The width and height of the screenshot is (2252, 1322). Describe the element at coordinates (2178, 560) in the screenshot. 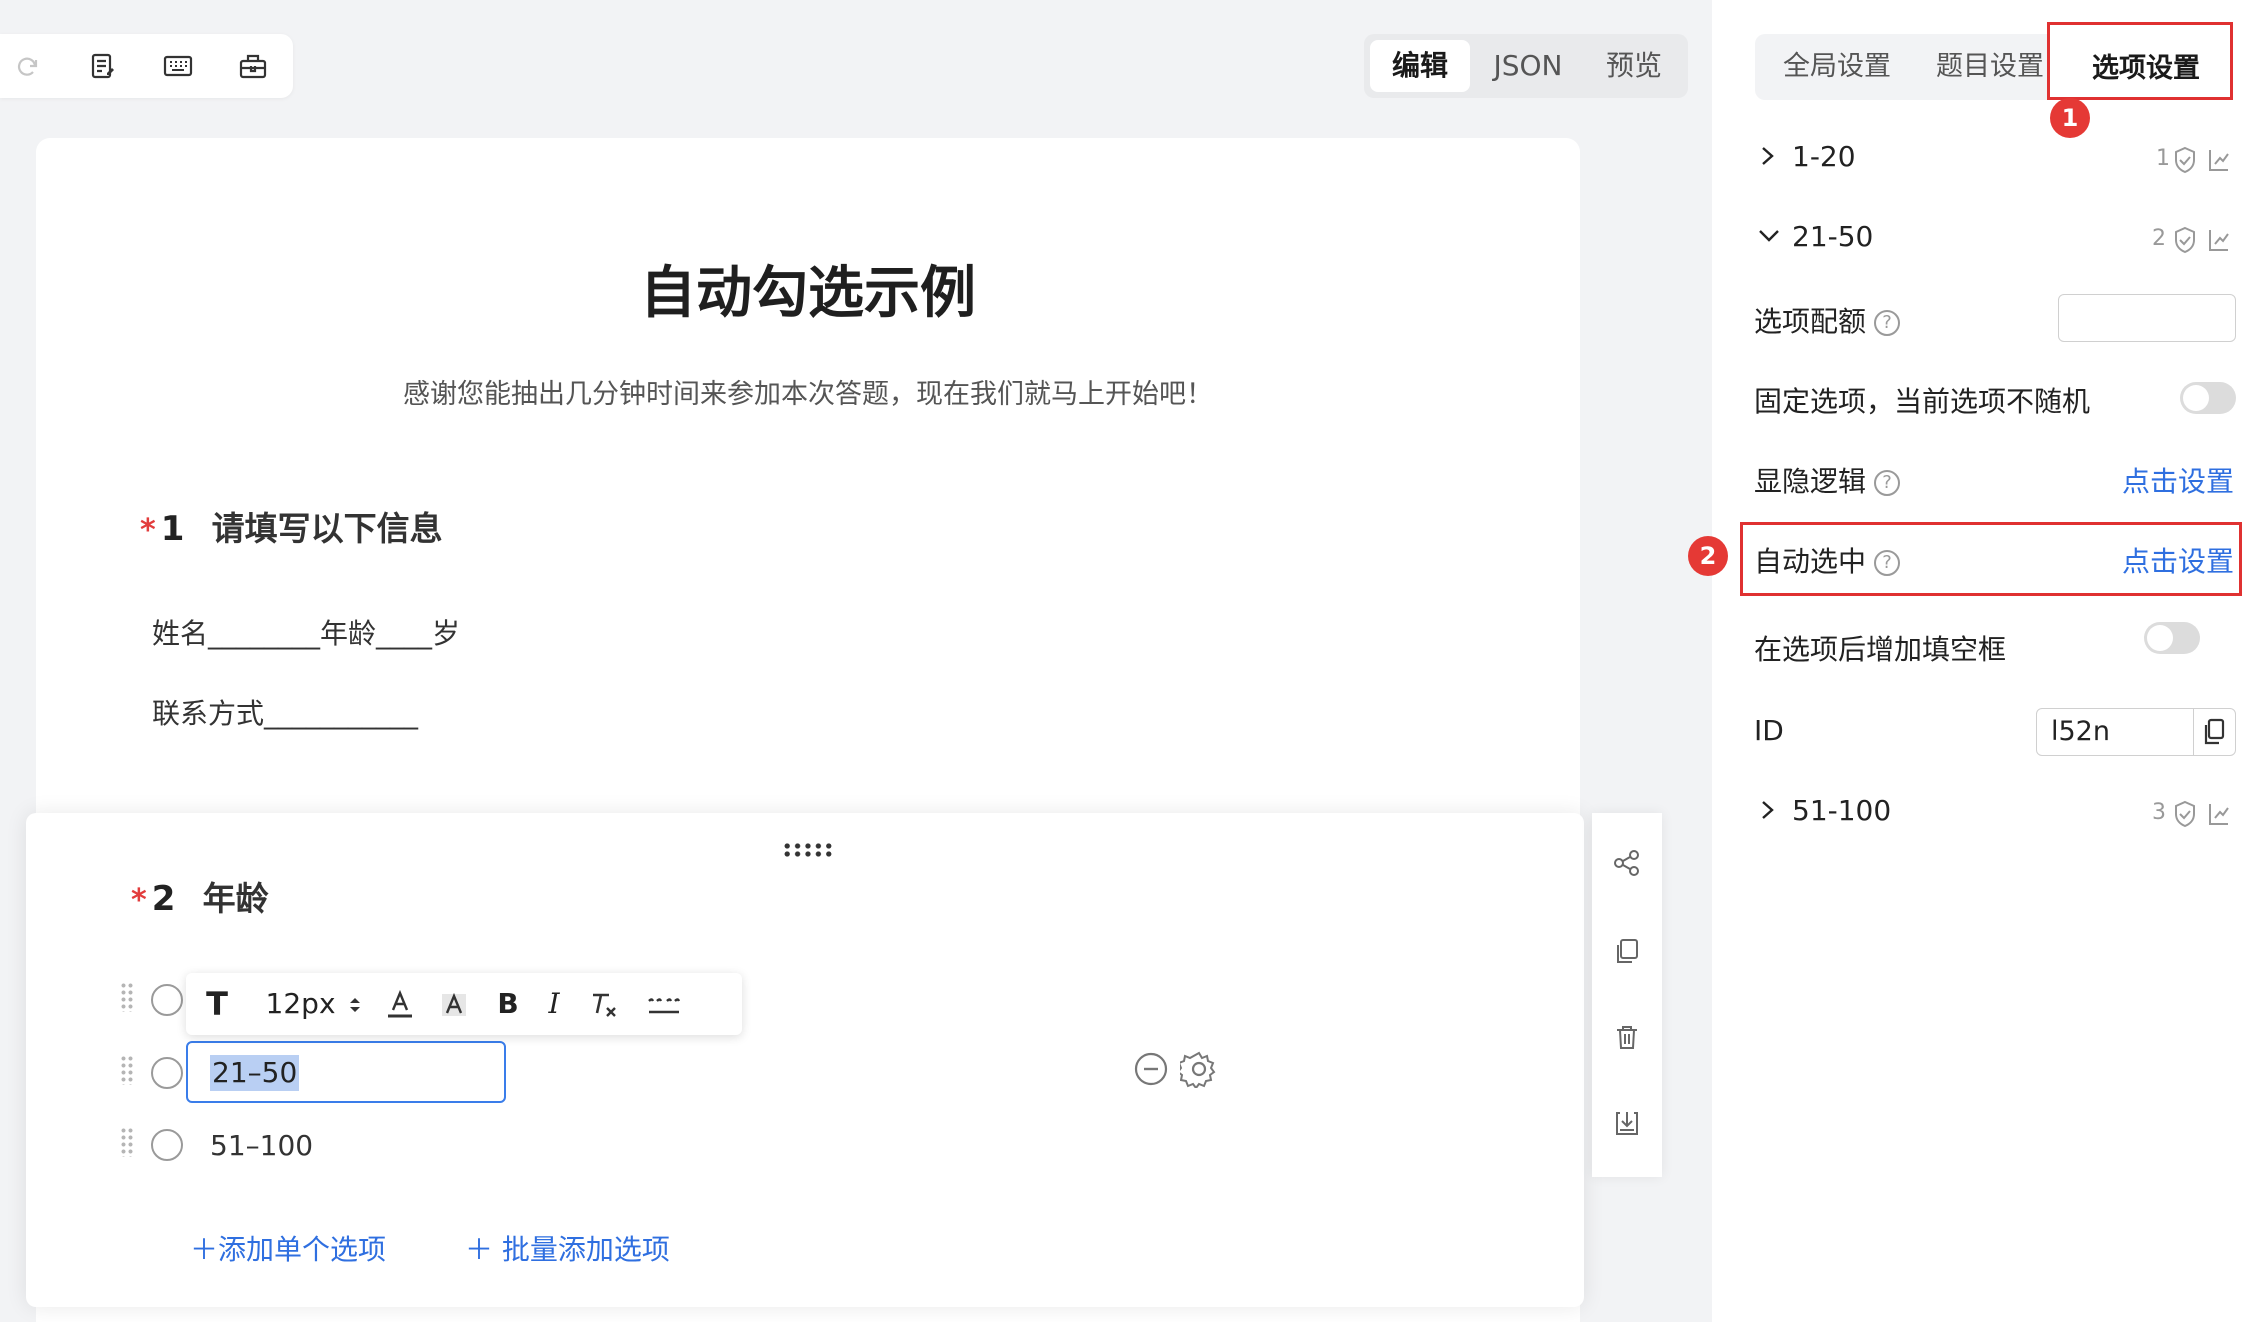

I see `auto-select-setting-link: 点击设置` at that location.